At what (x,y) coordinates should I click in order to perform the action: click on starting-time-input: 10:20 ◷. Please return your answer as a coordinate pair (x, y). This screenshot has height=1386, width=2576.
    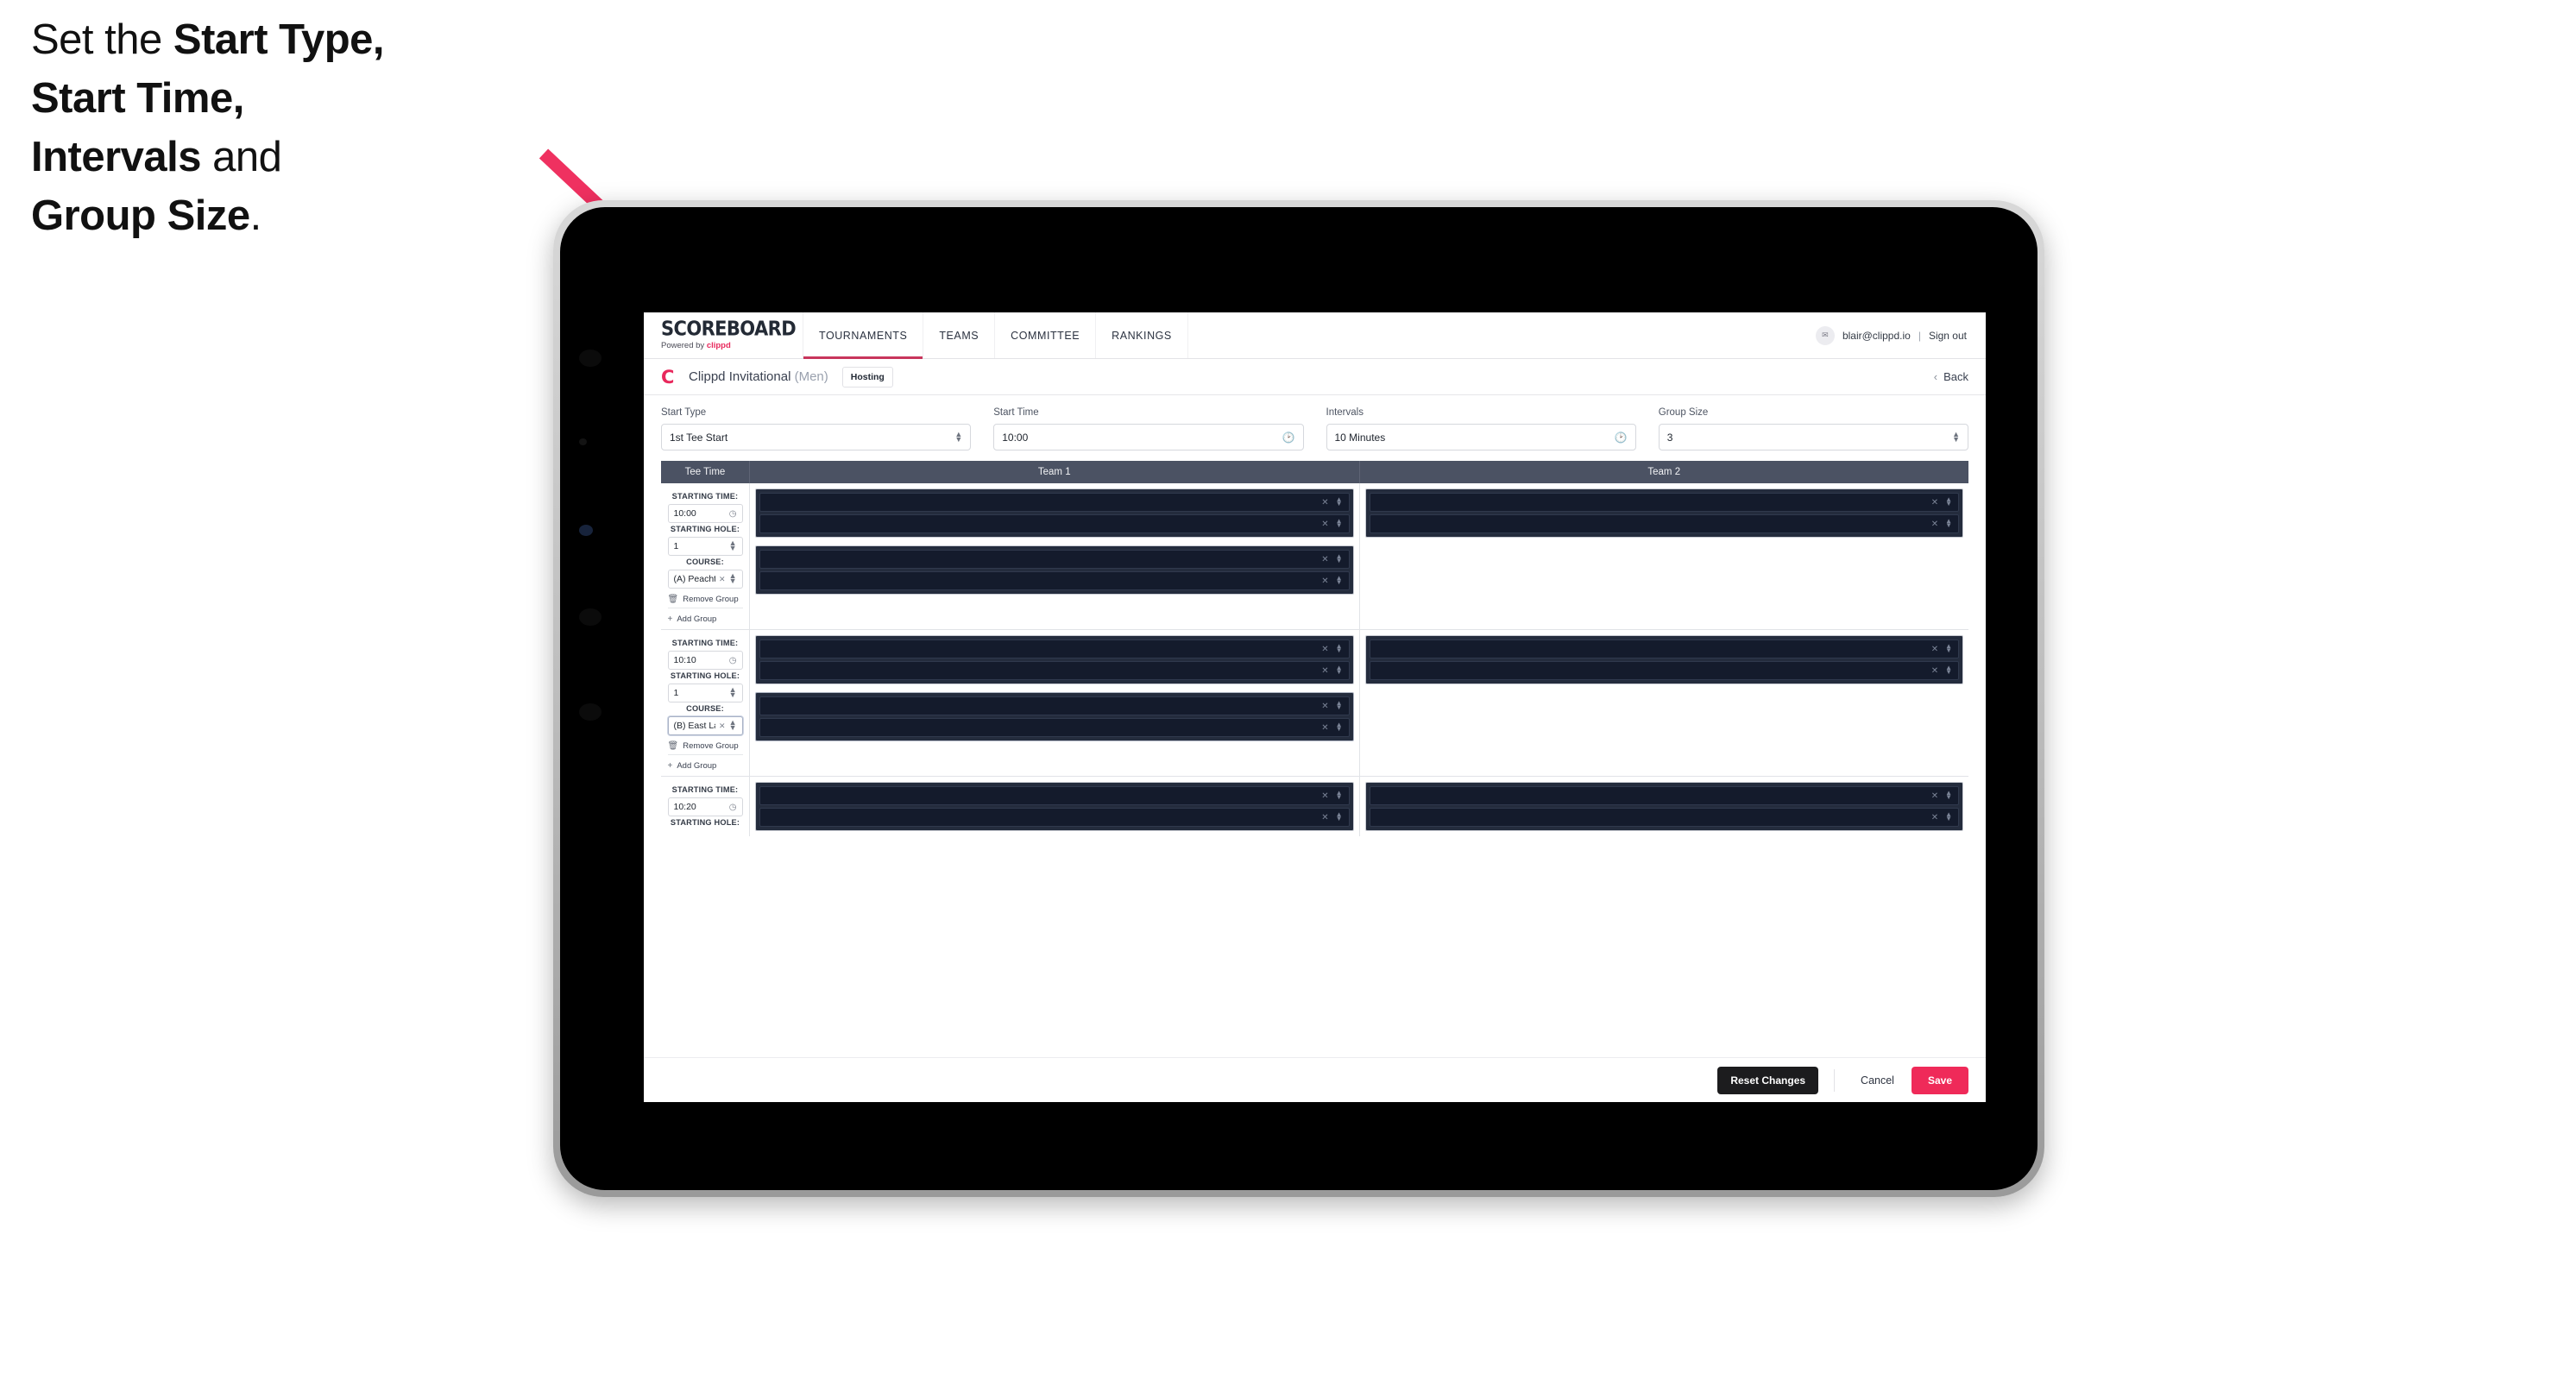
    Looking at the image, I should click on (705, 807).